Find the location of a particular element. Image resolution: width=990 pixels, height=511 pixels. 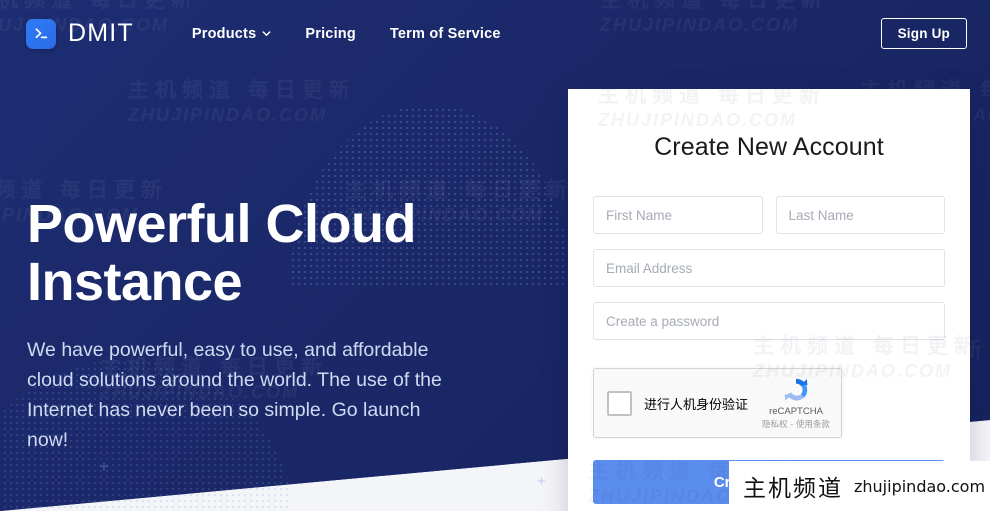

recaptcha-checkbox is located at coordinates (619, 403).